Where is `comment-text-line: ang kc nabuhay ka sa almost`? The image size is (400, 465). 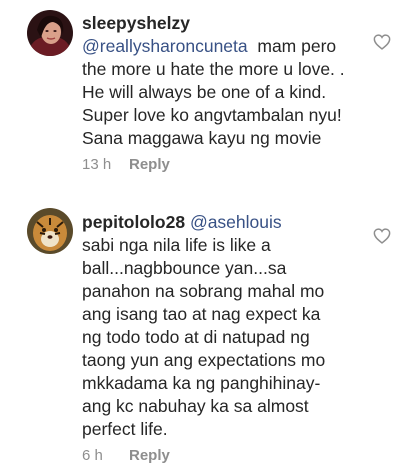 comment-text-line: ang kc nabuhay ka sa almost is located at coordinates (195, 406).